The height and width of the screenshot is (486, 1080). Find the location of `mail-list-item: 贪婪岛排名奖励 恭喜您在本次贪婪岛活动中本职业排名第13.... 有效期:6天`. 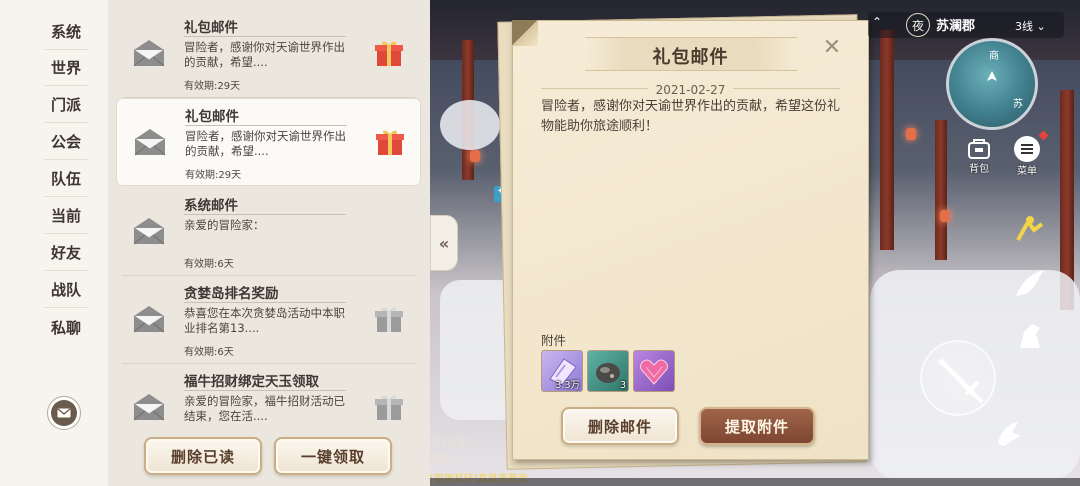

mail-list-item: 贪婪岛排名奖励 恭喜您在本次贪婪岛活动中本职业排名第13.... 有效期:6天 is located at coordinates (268, 320).